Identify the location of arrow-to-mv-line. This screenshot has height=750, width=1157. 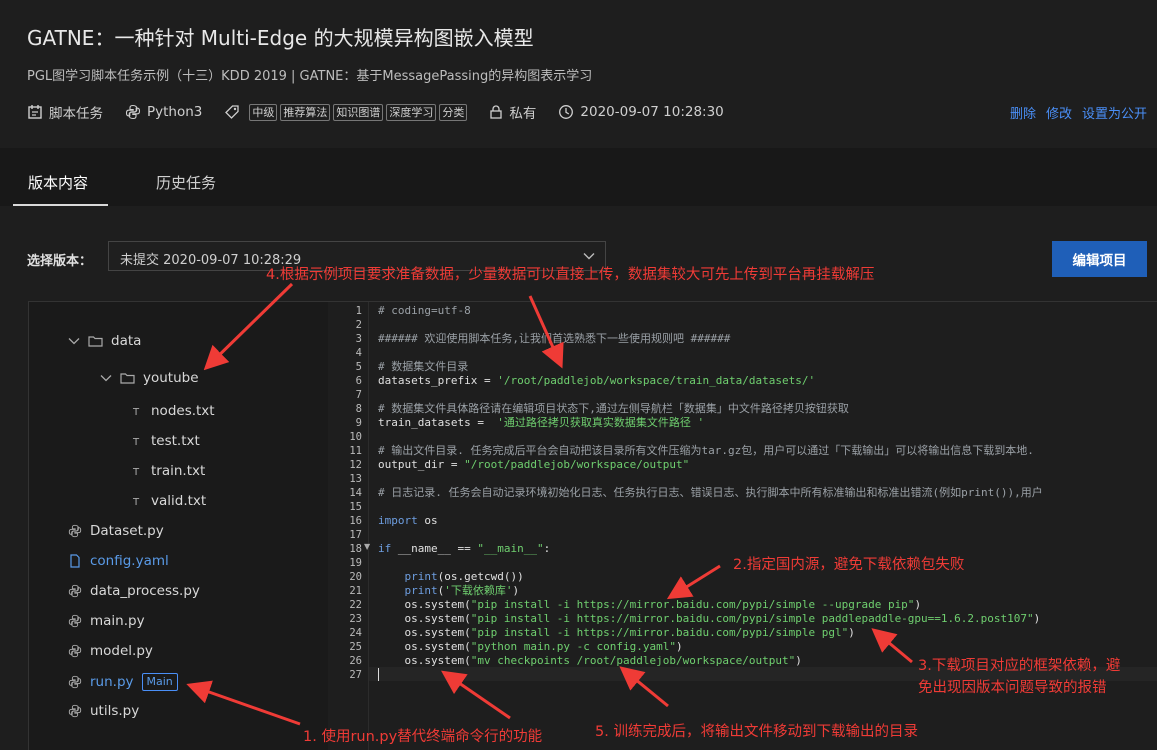
(644, 687).